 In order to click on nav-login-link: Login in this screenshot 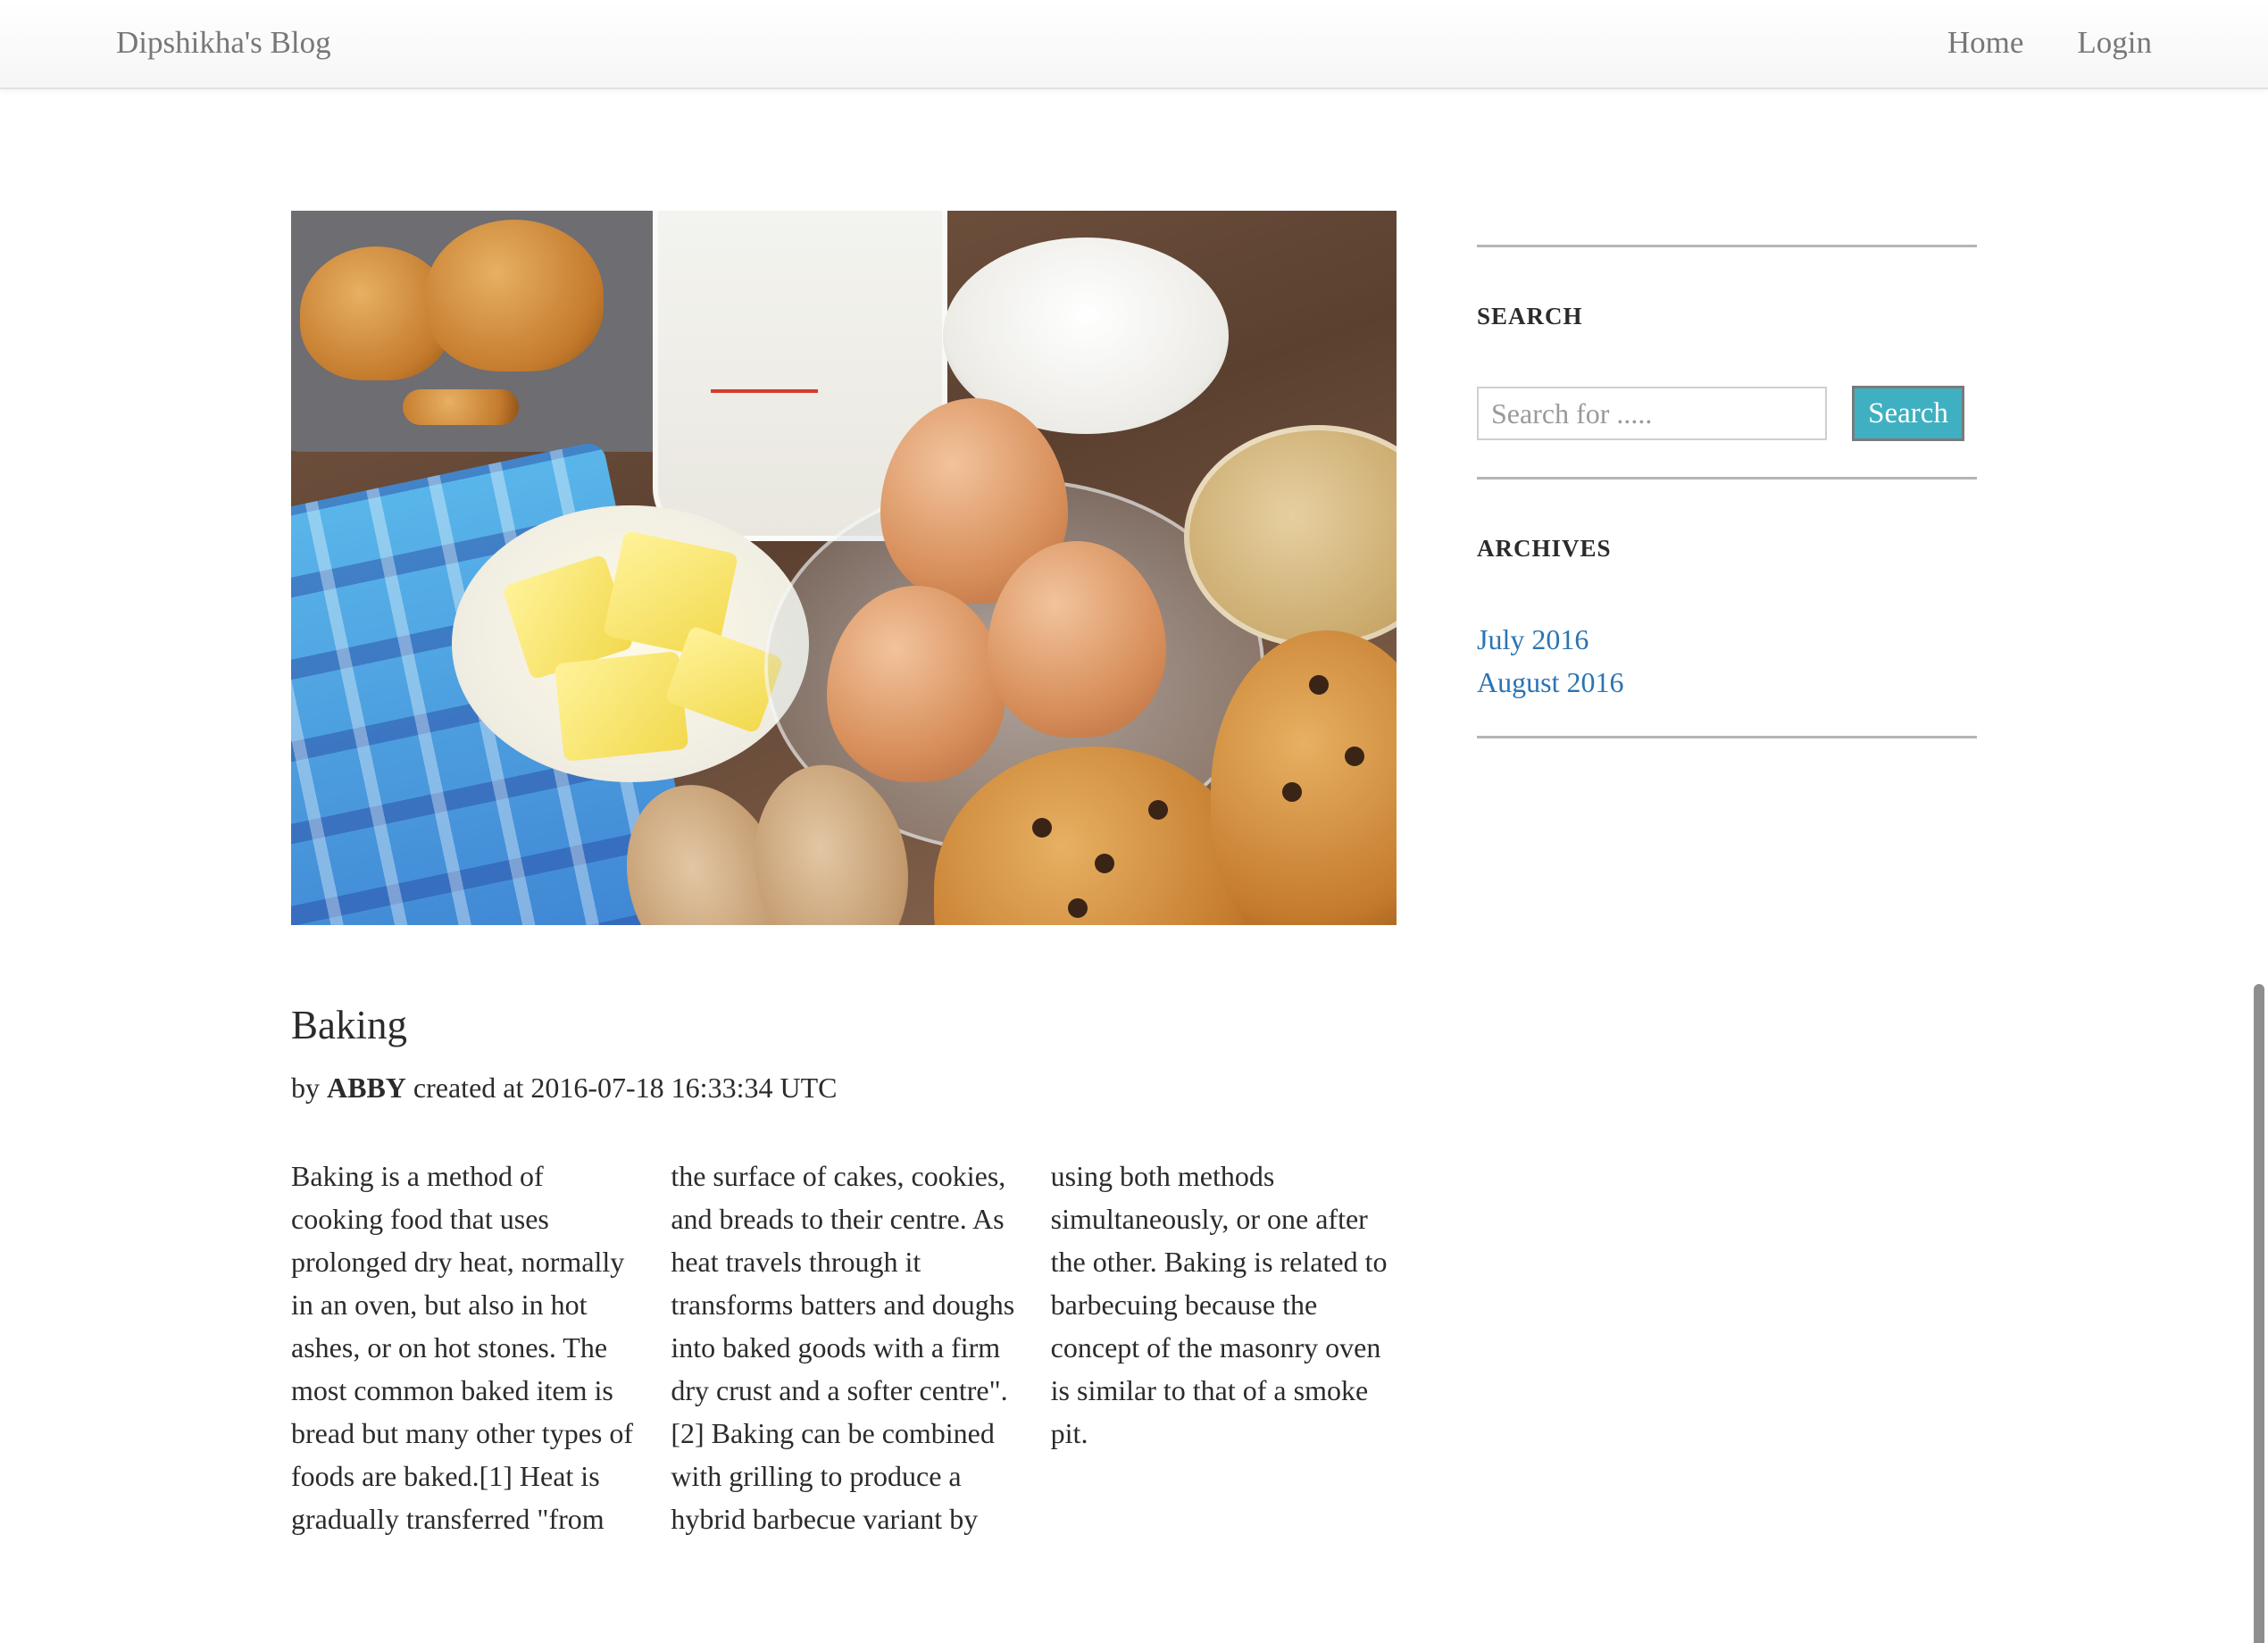, I will do `click(2114, 43)`.